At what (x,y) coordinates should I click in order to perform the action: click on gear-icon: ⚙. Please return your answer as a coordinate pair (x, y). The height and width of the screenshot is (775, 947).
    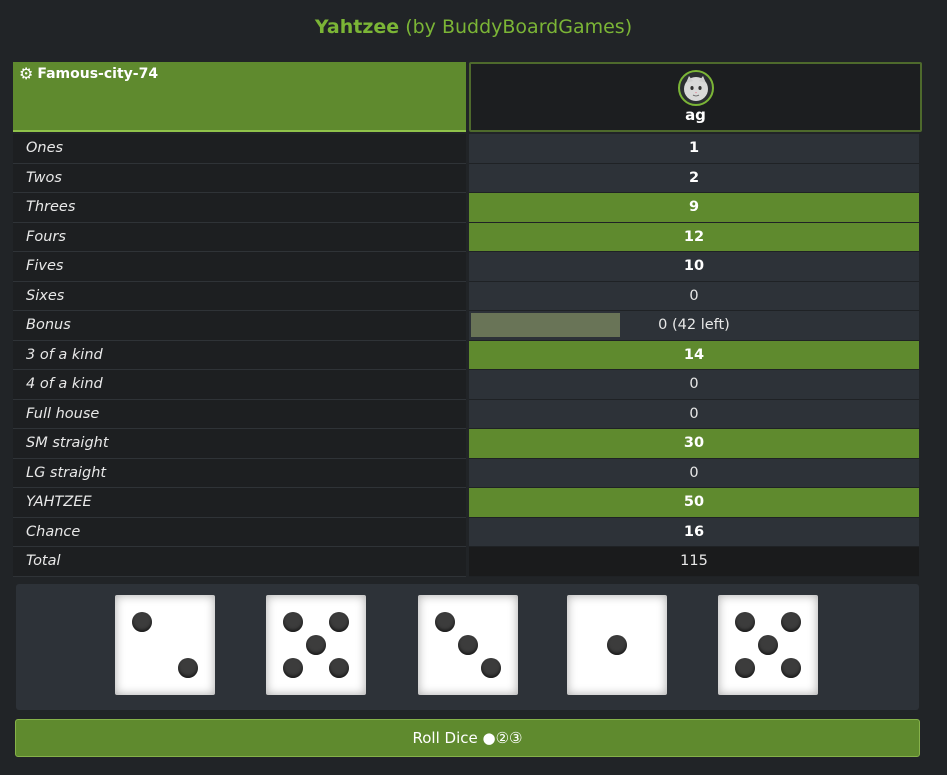
    Looking at the image, I should click on (26, 74).